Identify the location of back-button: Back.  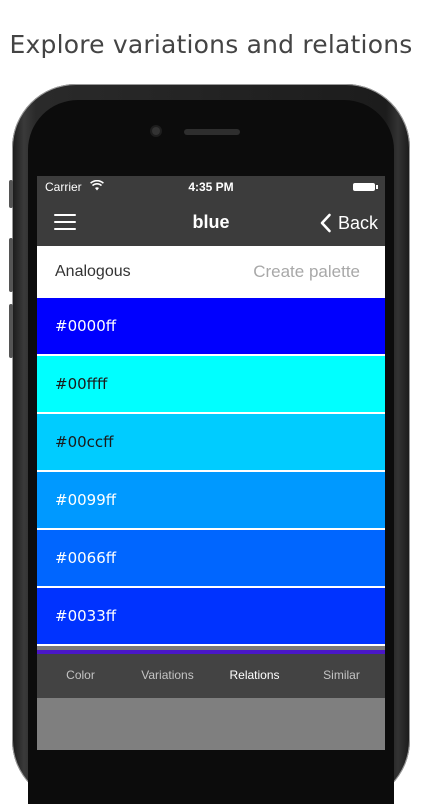
(348, 223).